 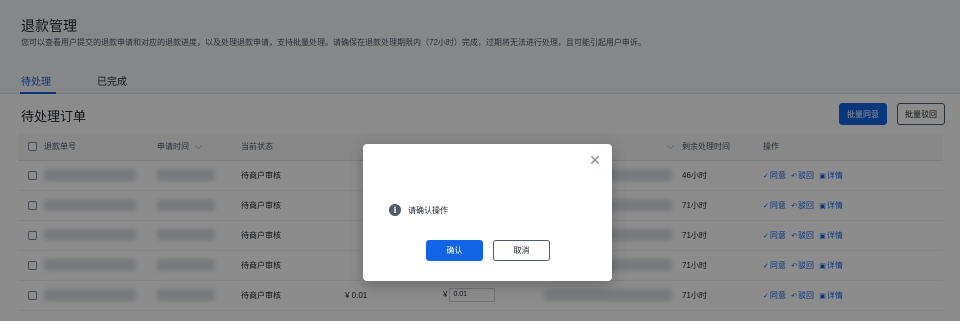 What do you see at coordinates (487, 212) in the screenshot?
I see `confirm-dialog: ✕ i 请确认操作 确认 取消` at bounding box center [487, 212].